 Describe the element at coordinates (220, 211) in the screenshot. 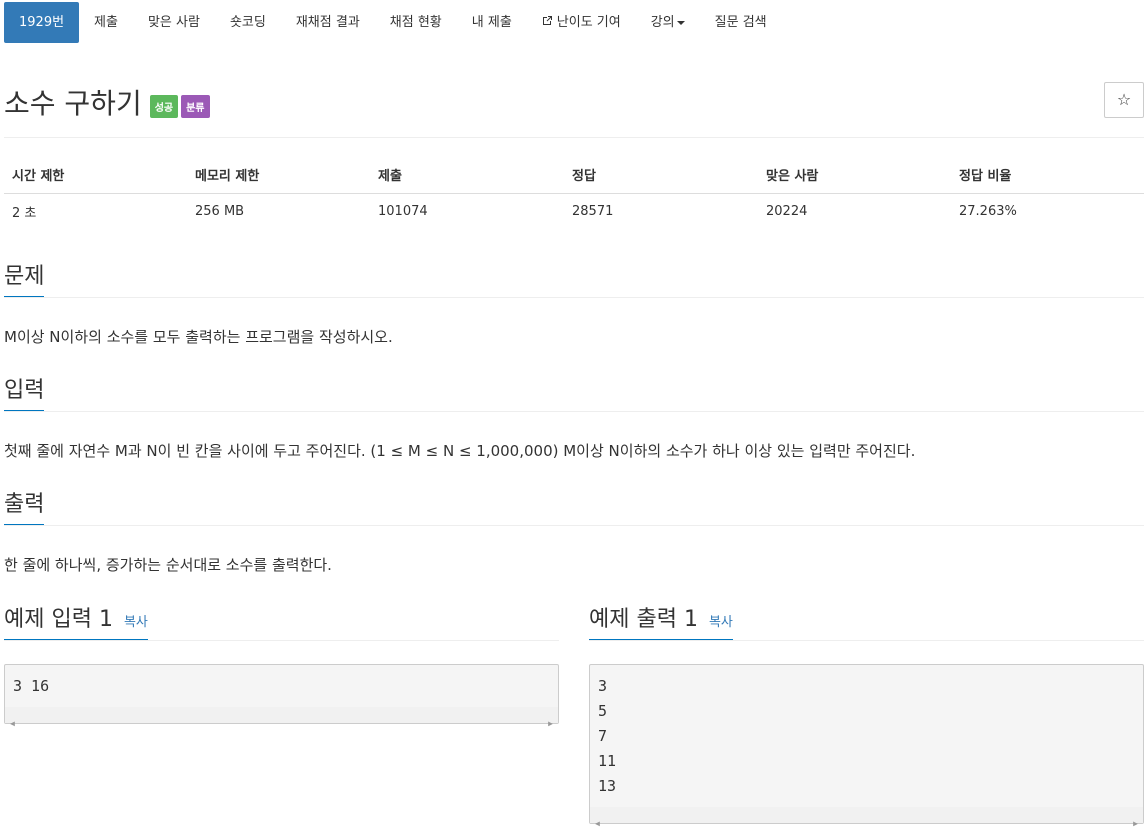

I see `value-memory-limit: 256 MB` at that location.